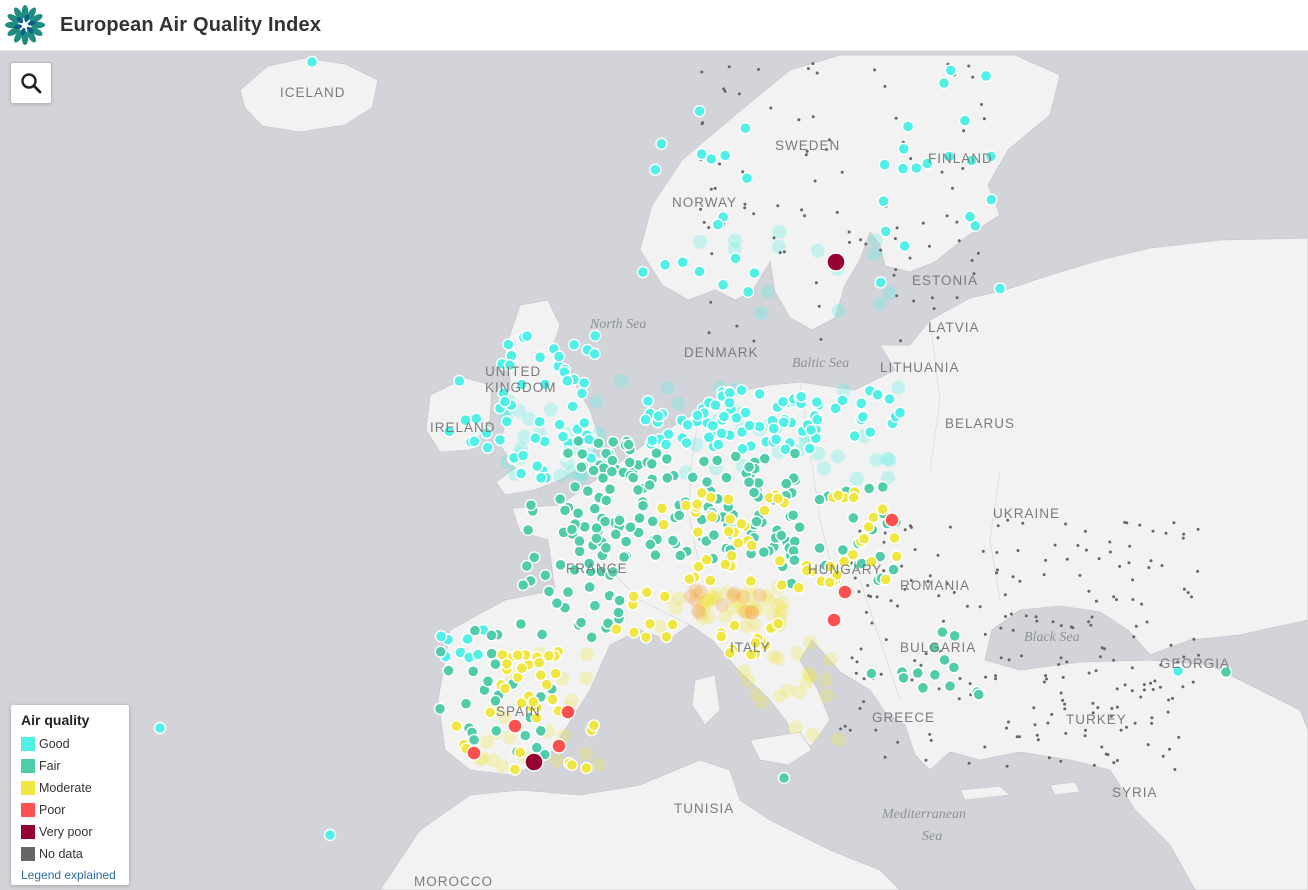 This screenshot has height=890, width=1308. I want to click on station-poor-haze, so click(722, 604).